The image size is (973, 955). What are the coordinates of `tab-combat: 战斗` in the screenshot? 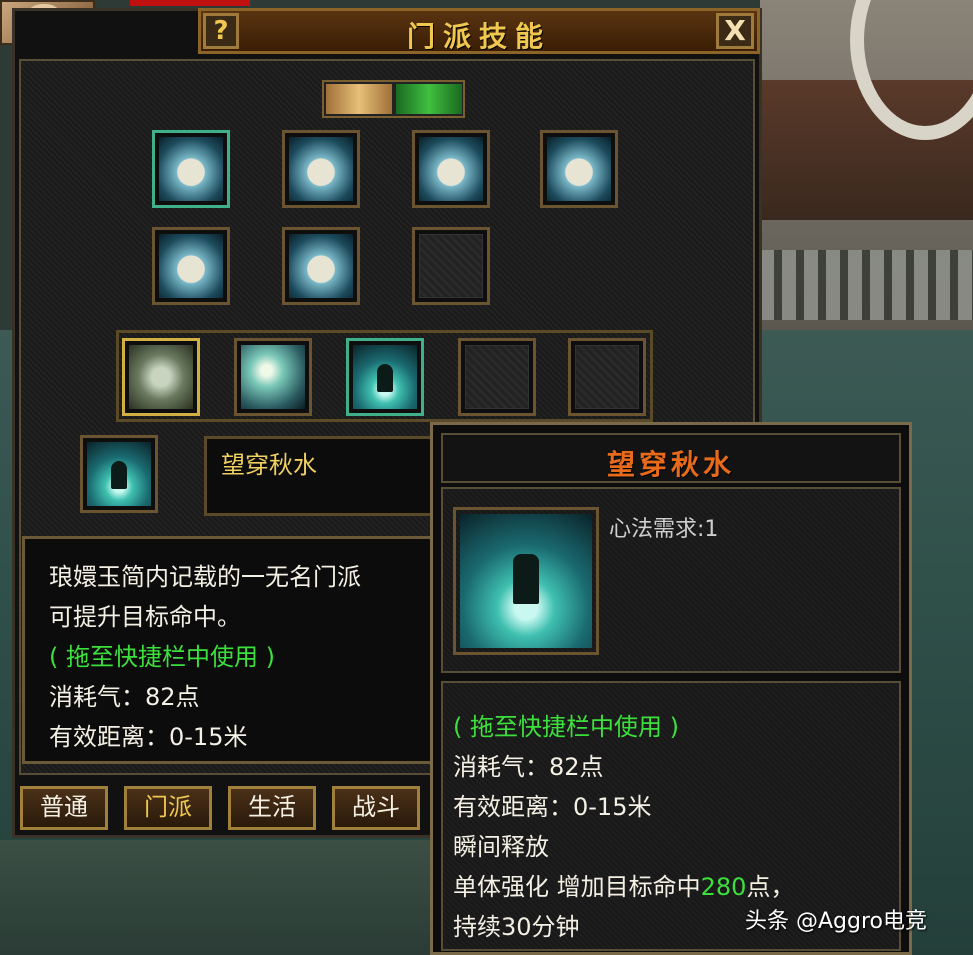 It's located at (376, 808).